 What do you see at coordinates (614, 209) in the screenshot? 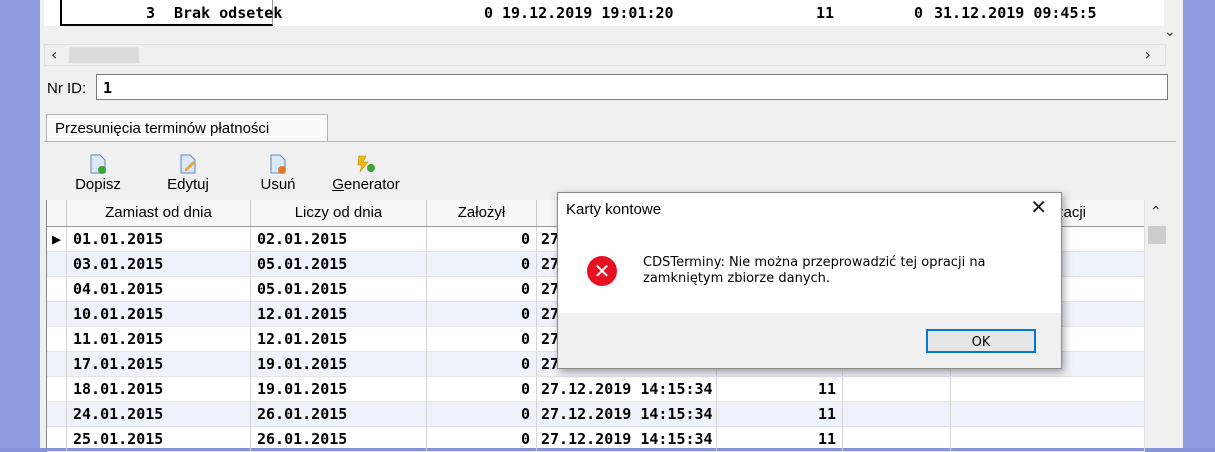
I see `dialog-title: Karty kontowe` at bounding box center [614, 209].